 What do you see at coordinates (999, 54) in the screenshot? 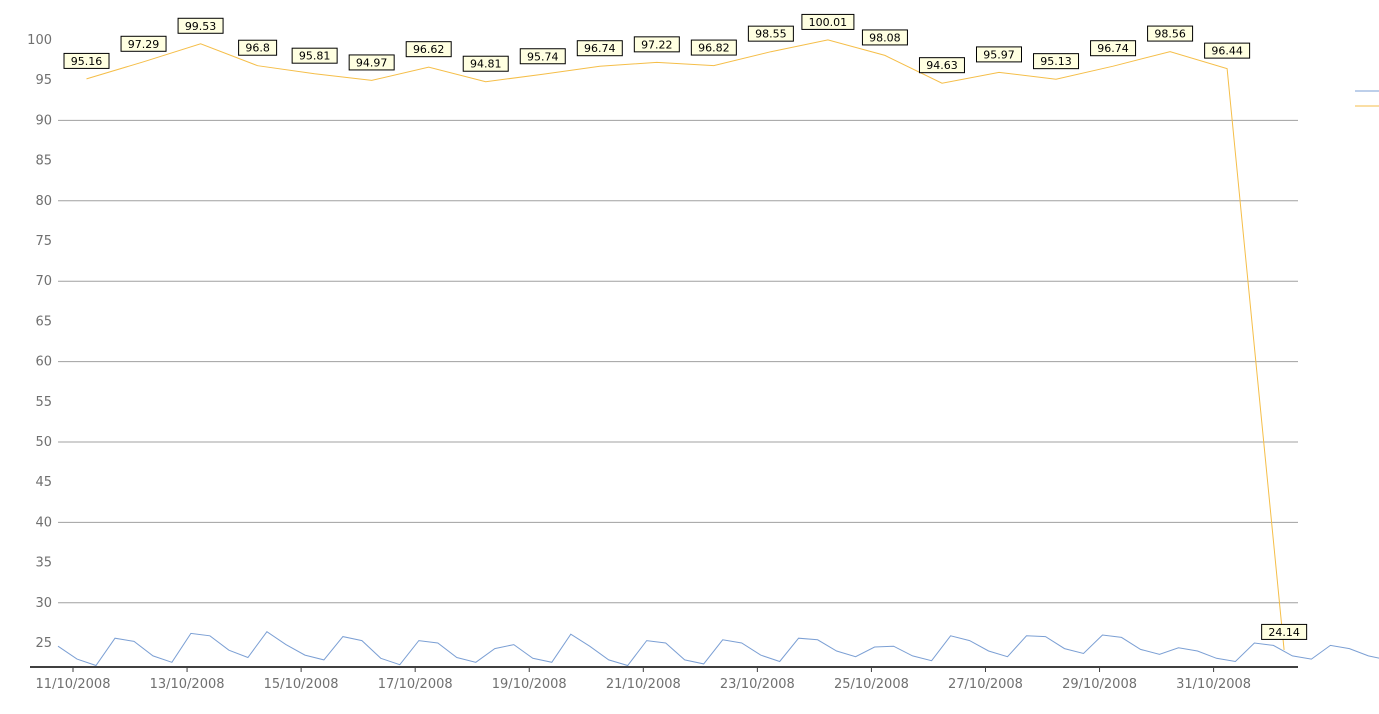
I see `data-label: 95.97` at bounding box center [999, 54].